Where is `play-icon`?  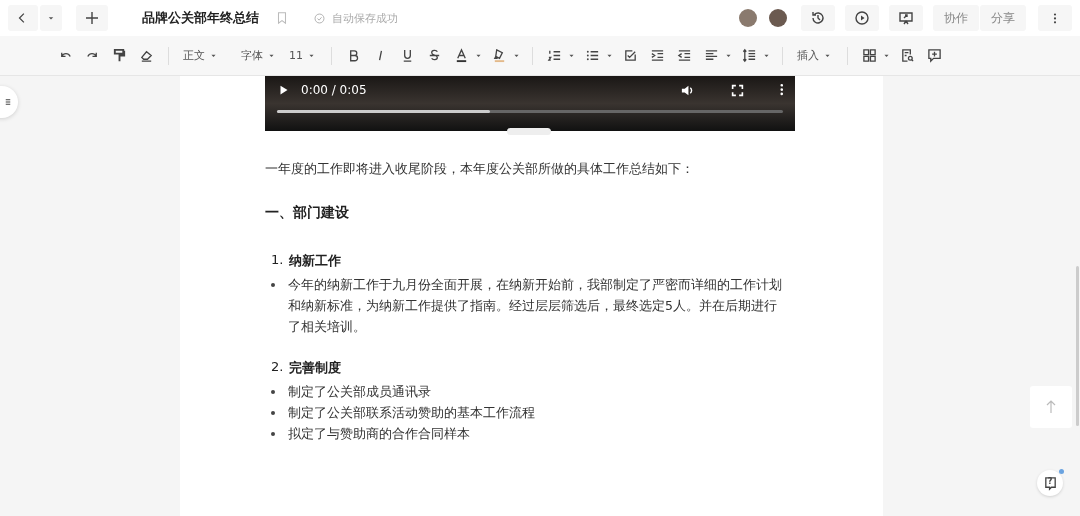 play-icon is located at coordinates (862, 18).